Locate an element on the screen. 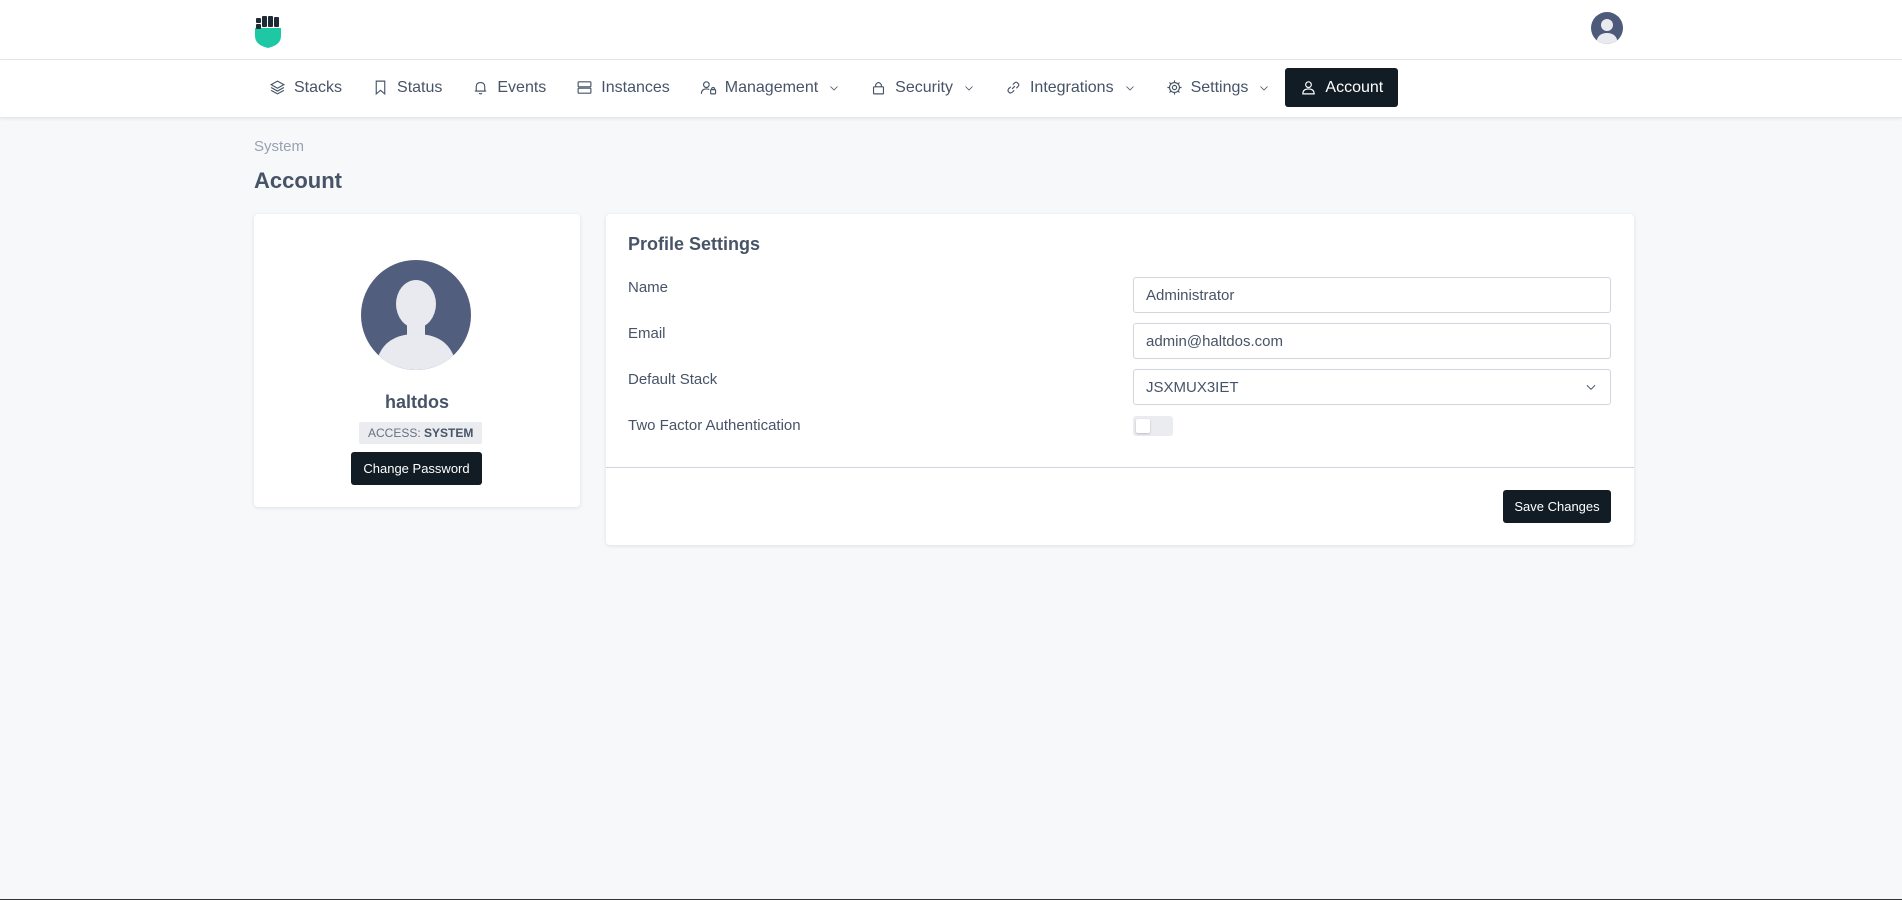 The image size is (1902, 900). access-badge-value: SYSTEM is located at coordinates (449, 433).